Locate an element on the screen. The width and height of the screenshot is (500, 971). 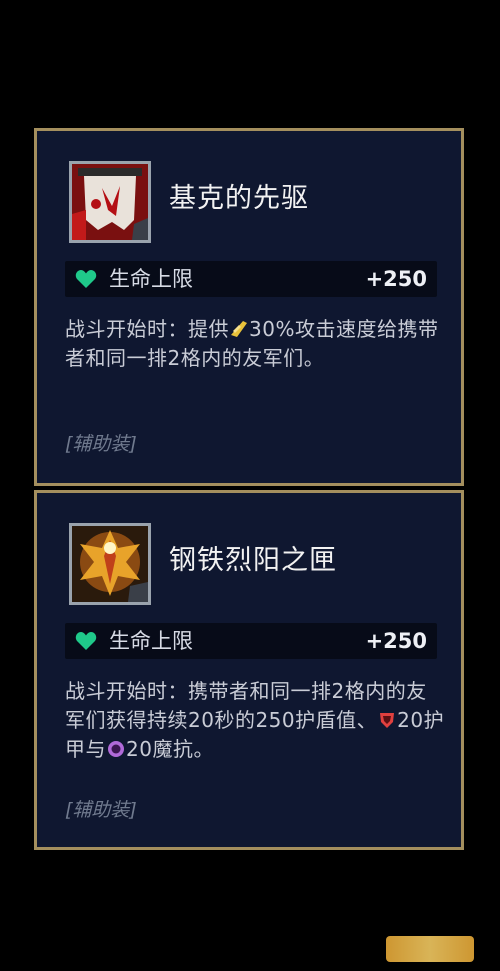
sun-emblem-icon is located at coordinates (110, 564).